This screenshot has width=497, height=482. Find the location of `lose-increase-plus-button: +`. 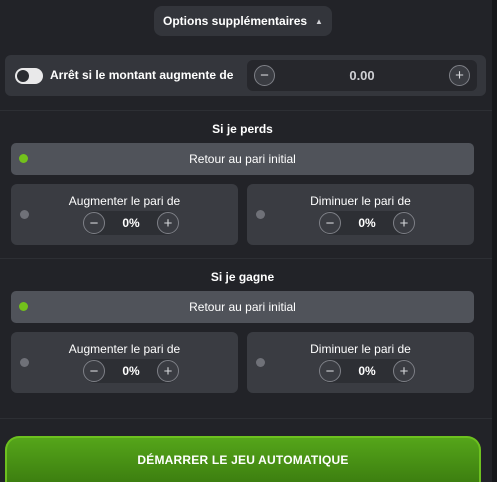

lose-increase-plus-button: + is located at coordinates (168, 223).